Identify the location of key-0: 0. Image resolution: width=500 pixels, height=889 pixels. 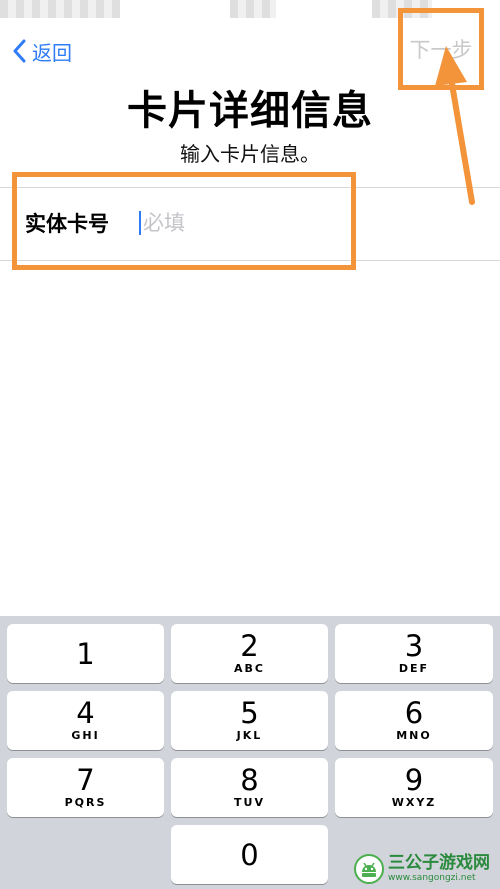
(249, 854).